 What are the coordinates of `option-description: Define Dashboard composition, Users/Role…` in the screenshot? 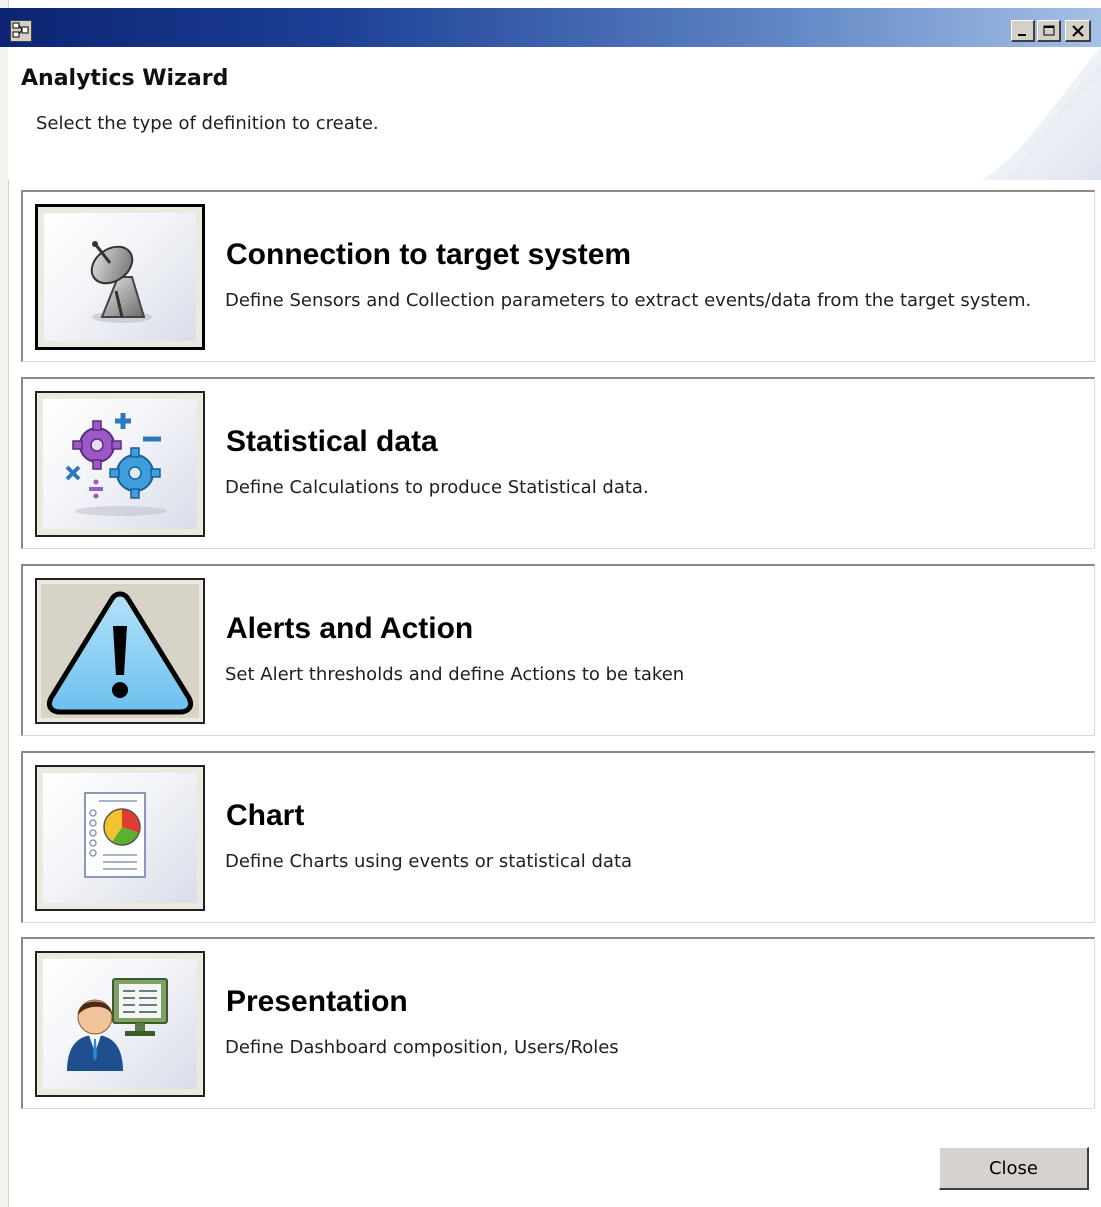 It's located at (422, 1047).